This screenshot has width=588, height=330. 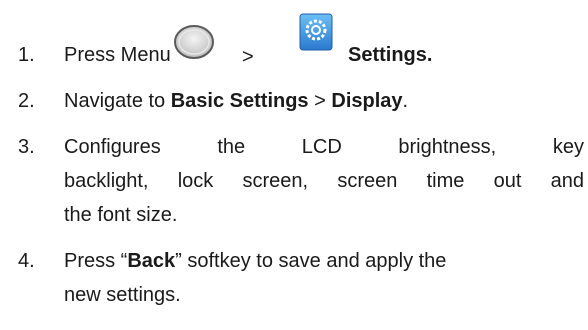 What do you see at coordinates (568, 147) in the screenshot?
I see `step-3-word: key` at bounding box center [568, 147].